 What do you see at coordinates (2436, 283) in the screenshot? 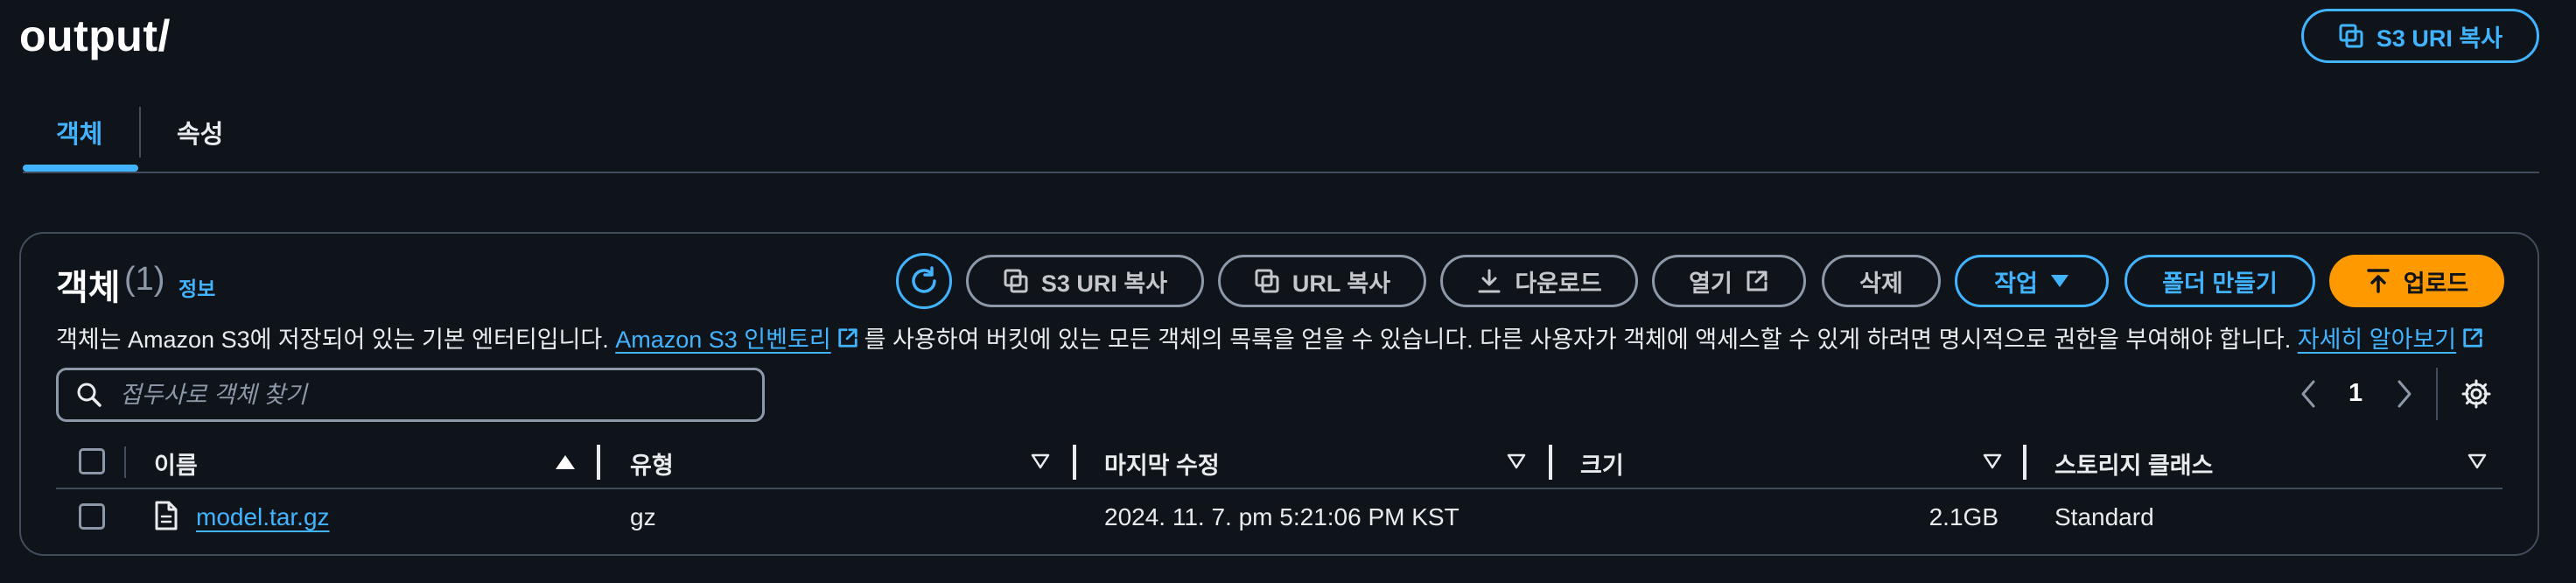
I see `upload-label: 업로드` at bounding box center [2436, 283].